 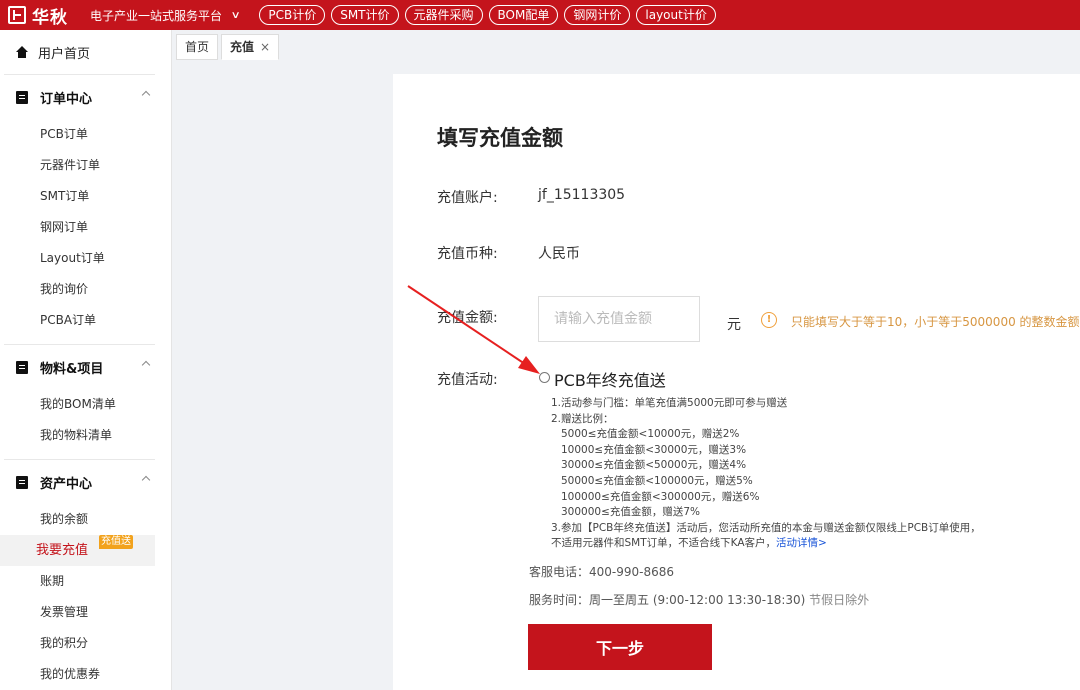 I want to click on platform-dropdown: 电子产业一站式服务平台 ∨, so click(x=165, y=15).